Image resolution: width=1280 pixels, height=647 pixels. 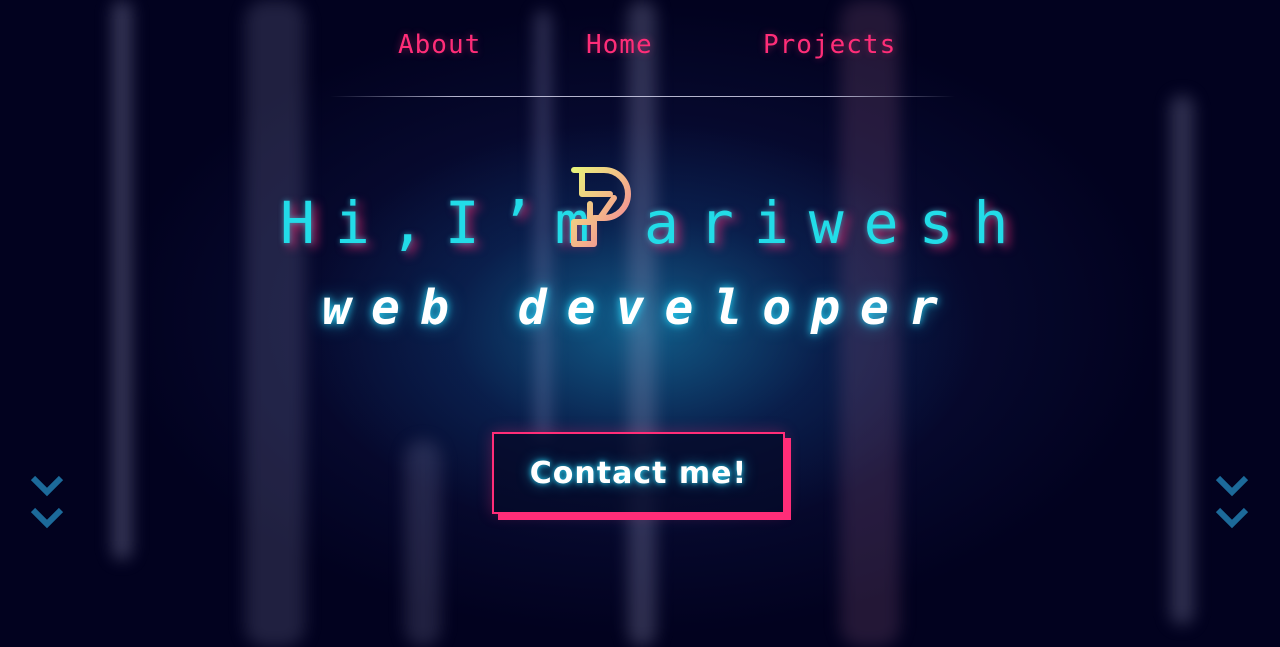 What do you see at coordinates (445, 223) in the screenshot?
I see `greeting-prefix: Hi,I’m` at bounding box center [445, 223].